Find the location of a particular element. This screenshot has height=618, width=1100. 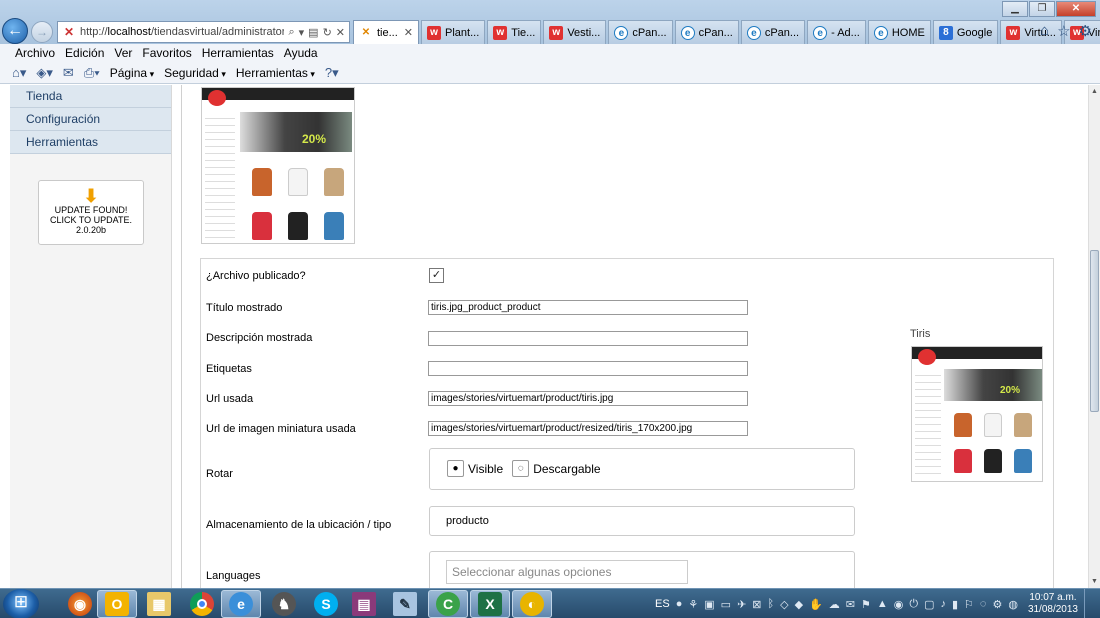

start-button is located at coordinates (21, 603).